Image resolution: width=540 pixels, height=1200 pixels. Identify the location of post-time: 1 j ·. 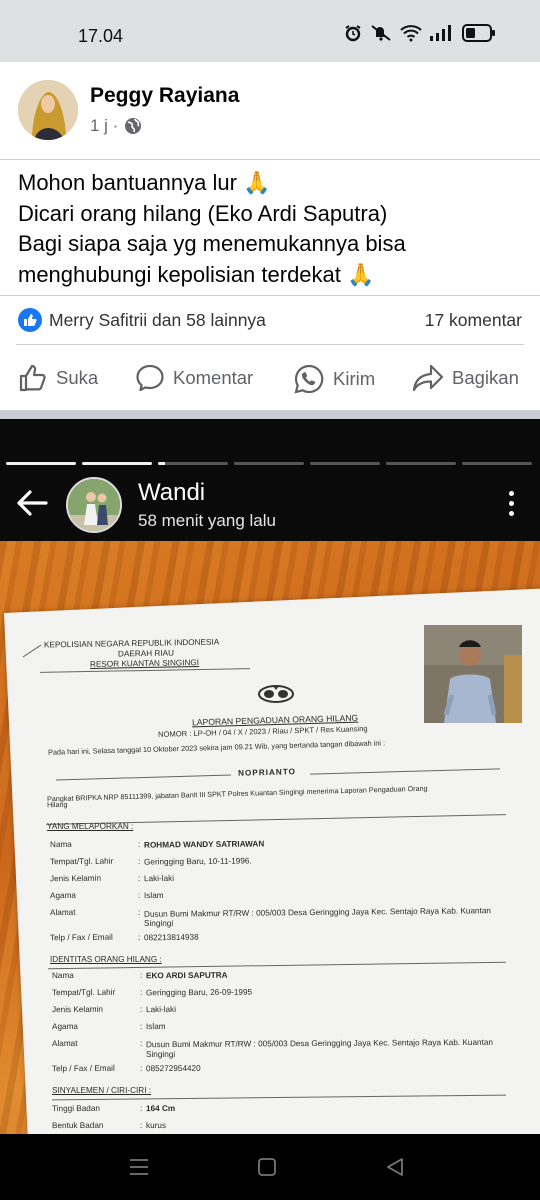
(104, 126).